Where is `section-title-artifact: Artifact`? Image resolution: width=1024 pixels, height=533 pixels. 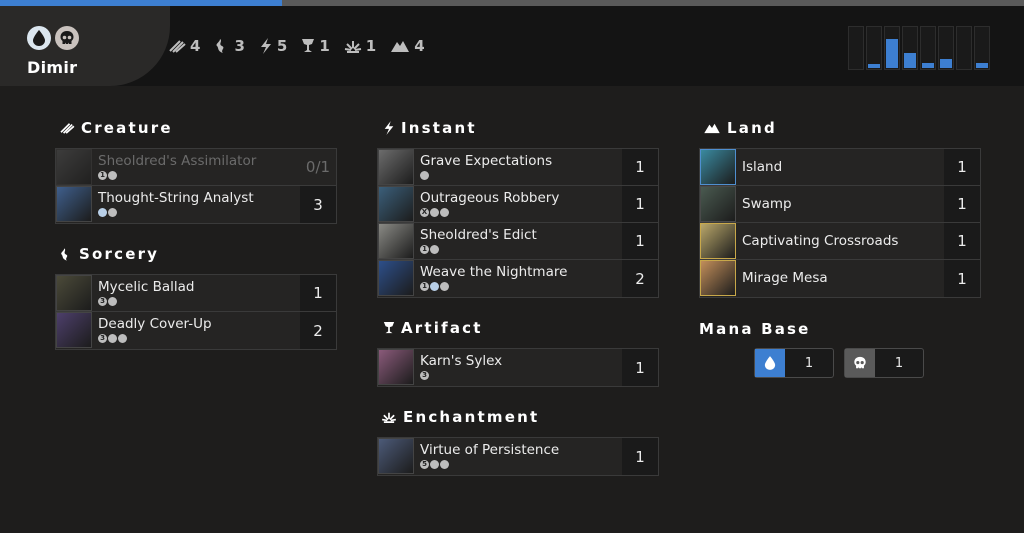
section-title-artifact: Artifact is located at coordinates (433, 328).